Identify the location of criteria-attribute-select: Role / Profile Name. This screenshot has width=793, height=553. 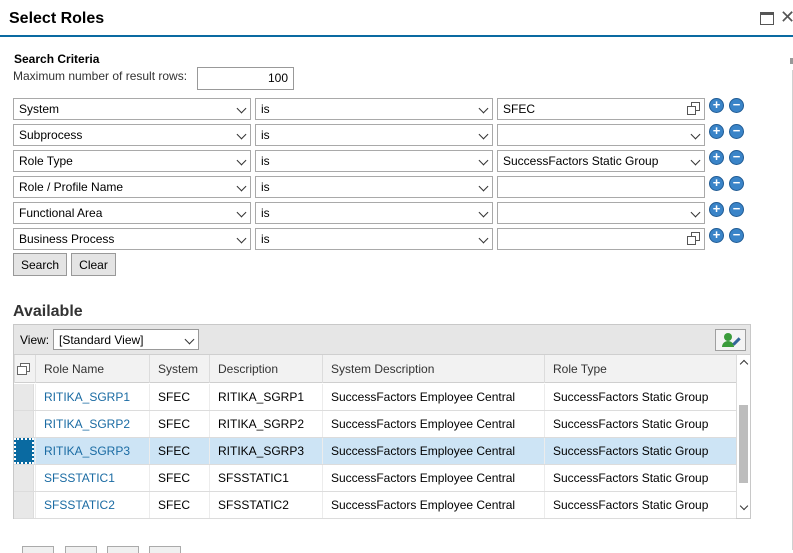
(132, 187).